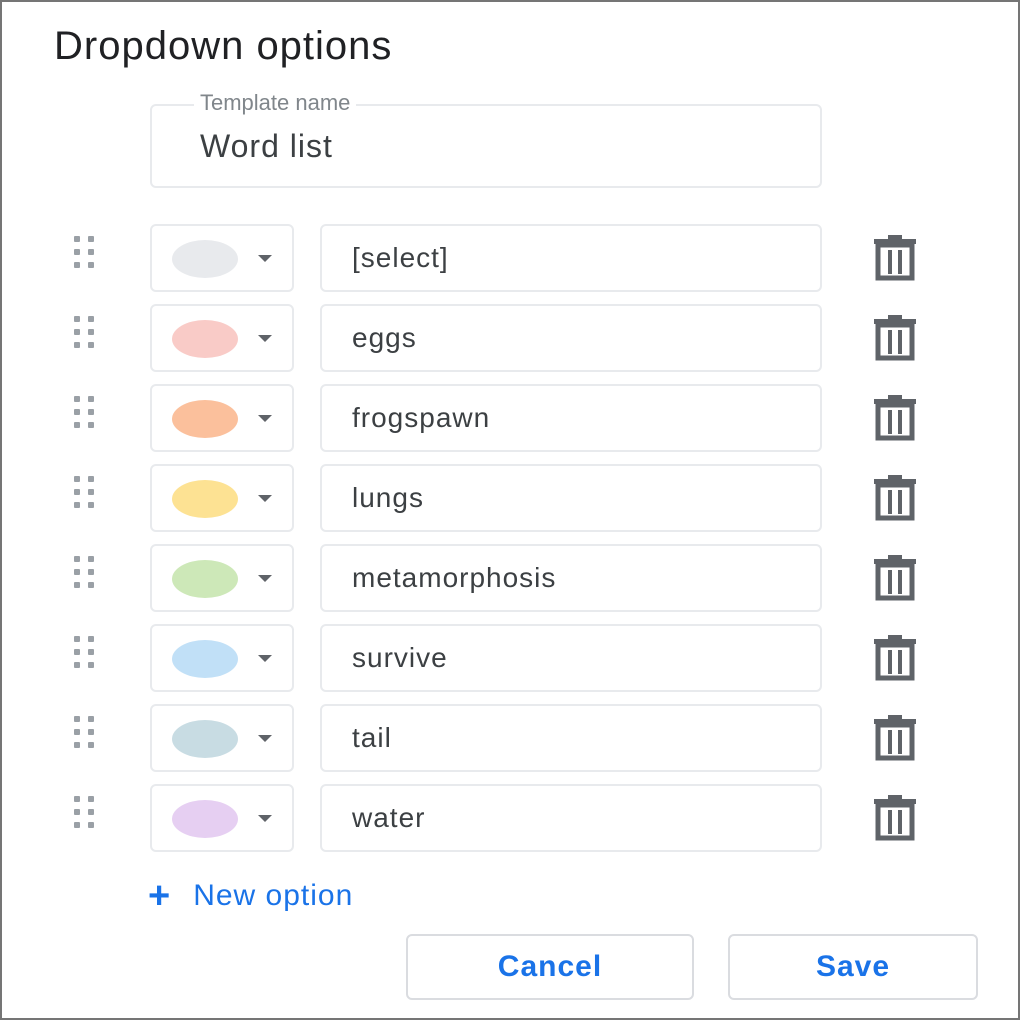 The height and width of the screenshot is (1024, 1024). I want to click on template-name-value: Word list, so click(266, 146).